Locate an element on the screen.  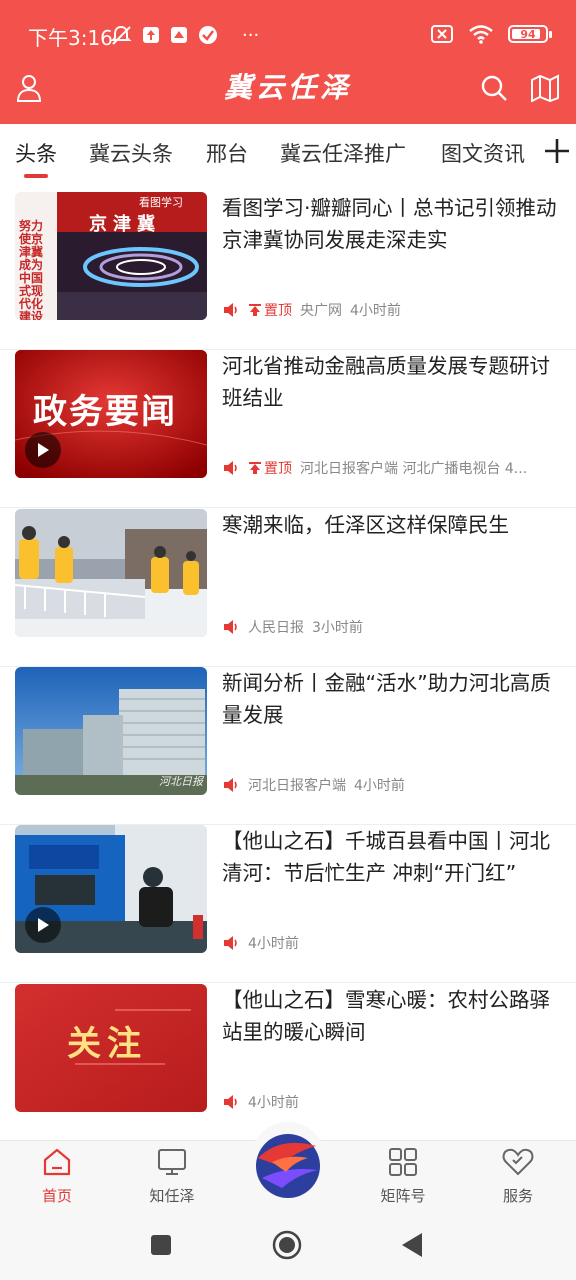
app-logo-icon is located at coordinates (288, 1166).